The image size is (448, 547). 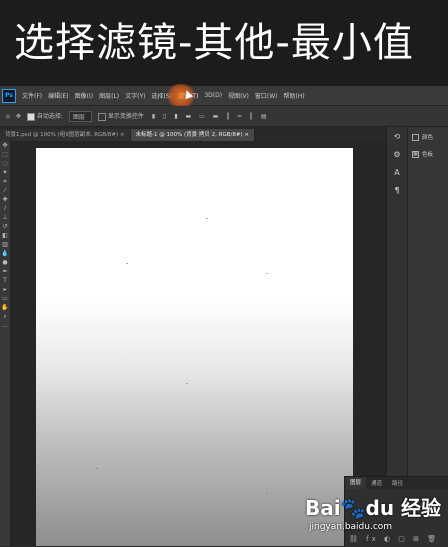 I want to click on path-select-icon: ▸, so click(x=5, y=289).